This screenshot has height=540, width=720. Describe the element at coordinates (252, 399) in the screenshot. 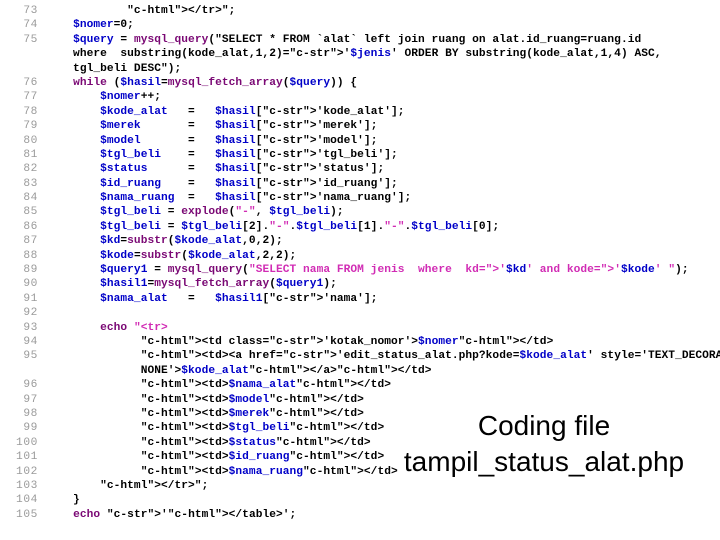

I see `code-line-text: "c-html"><td>$model"c-html"></td>` at that location.